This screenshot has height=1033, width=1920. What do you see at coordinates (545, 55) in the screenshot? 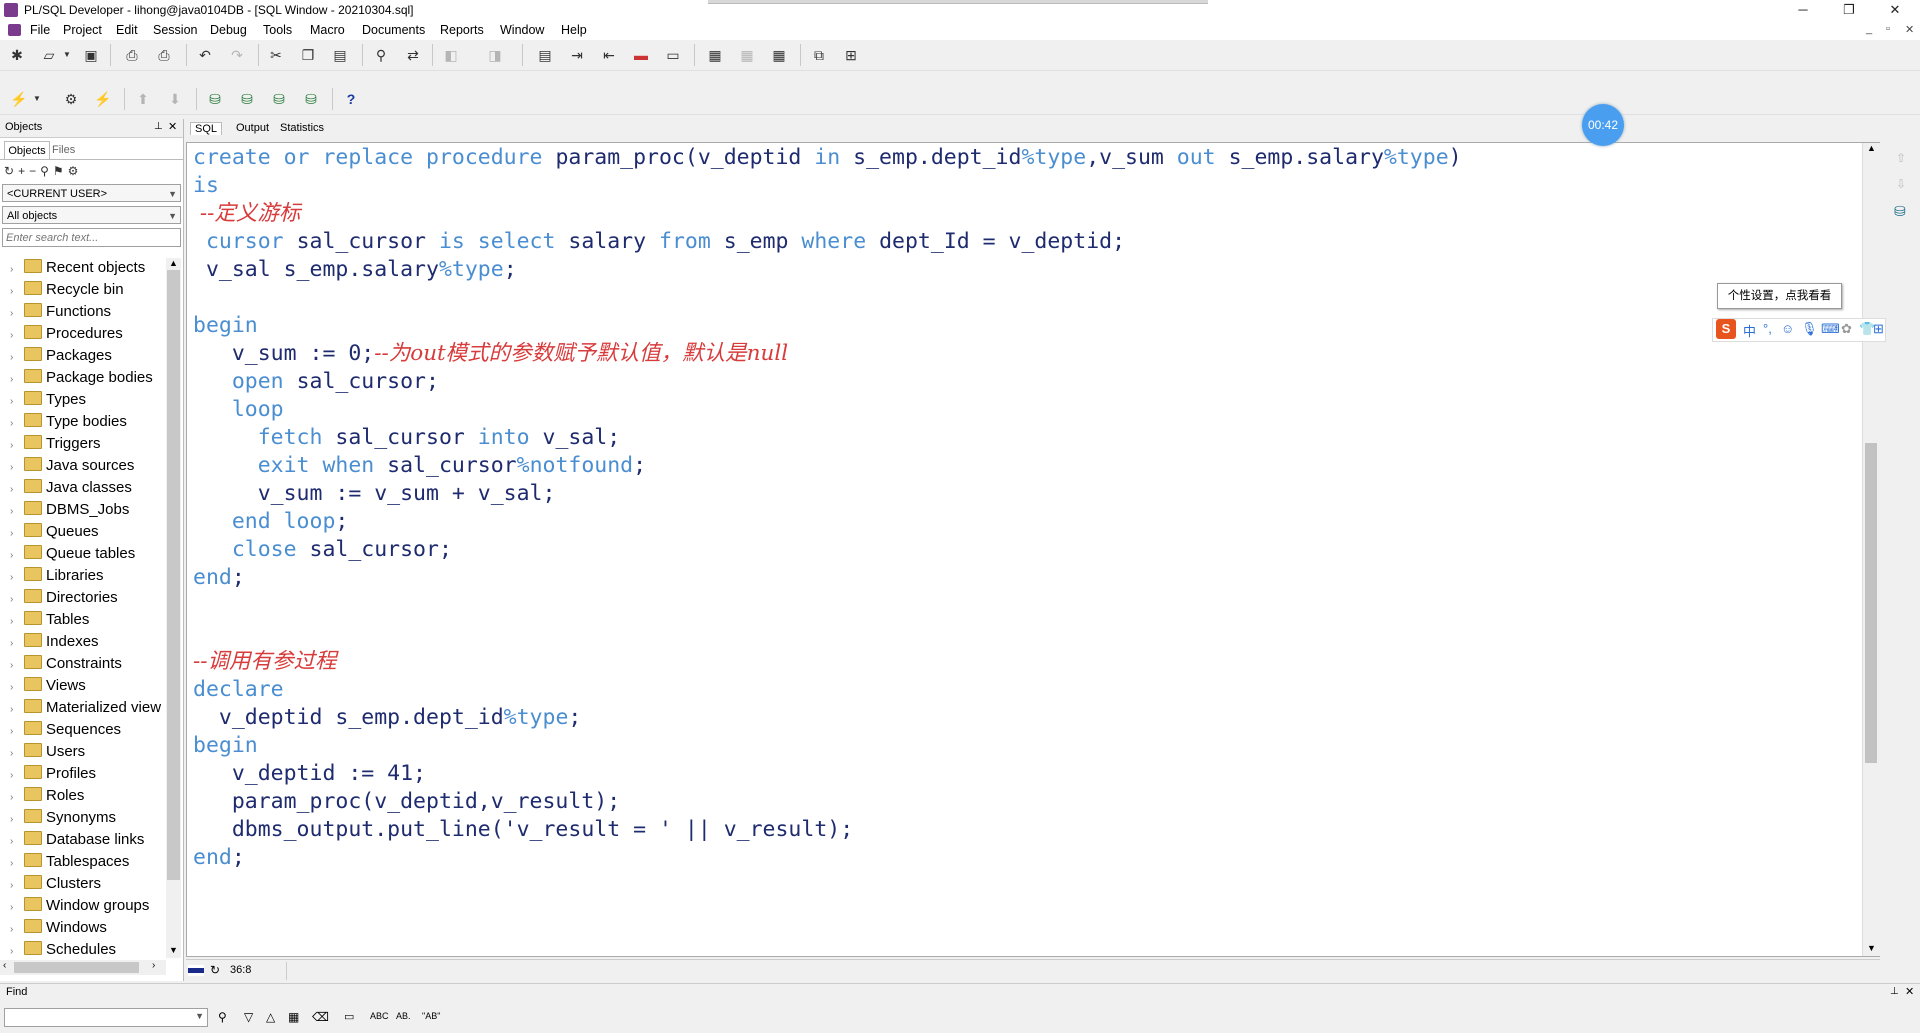
I see `format-icon: ▤` at bounding box center [545, 55].